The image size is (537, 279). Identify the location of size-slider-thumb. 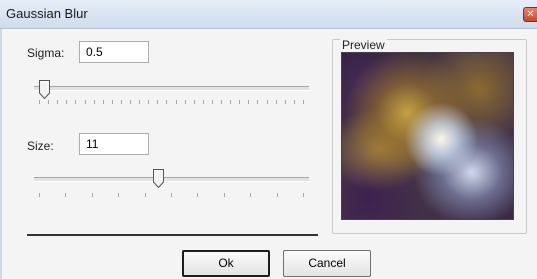
(158, 178).